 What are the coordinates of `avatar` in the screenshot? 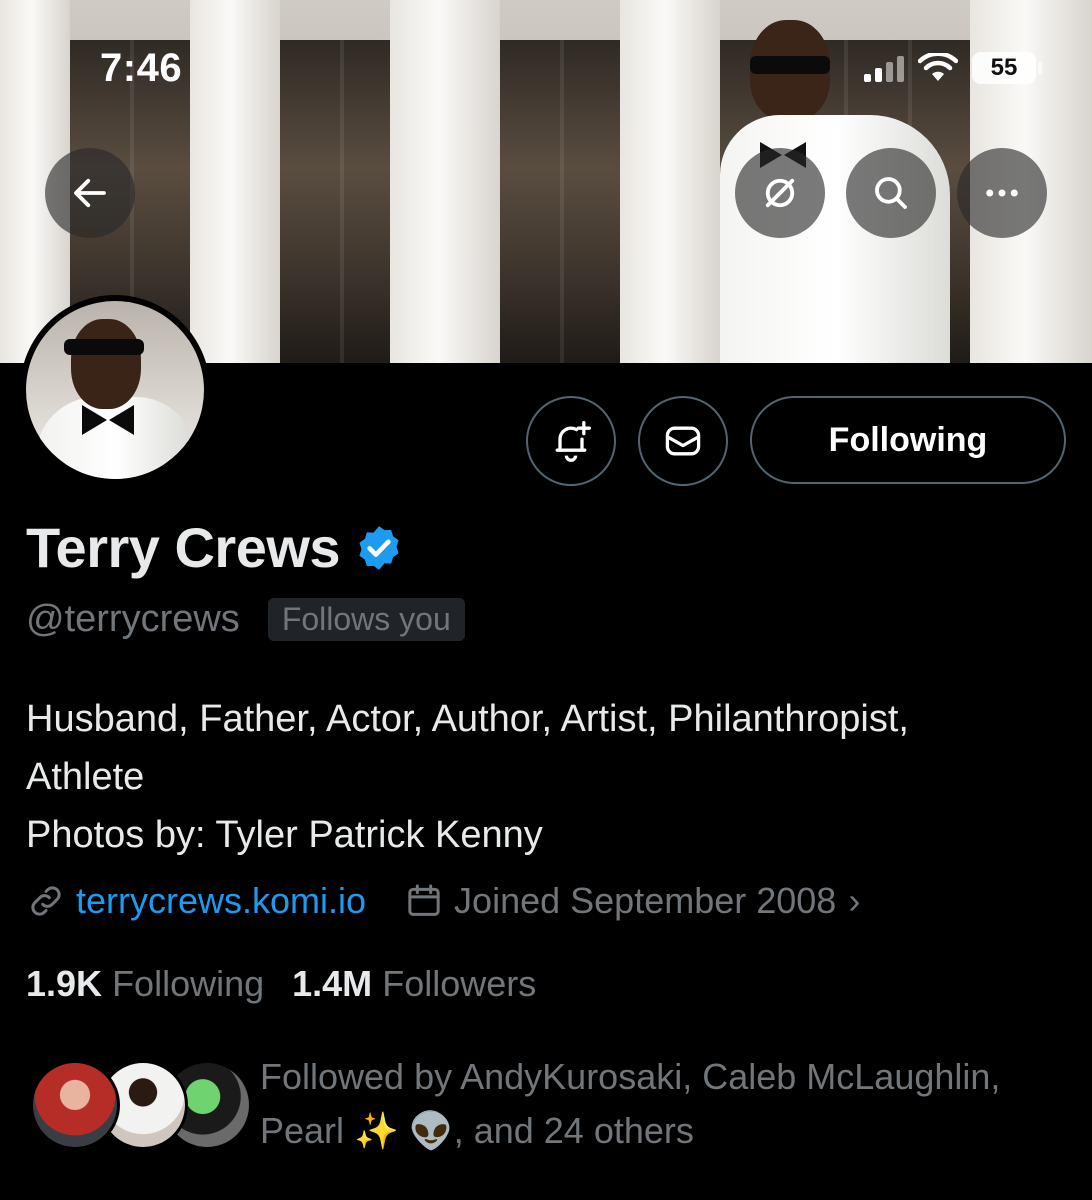 It's located at (75, 1105).